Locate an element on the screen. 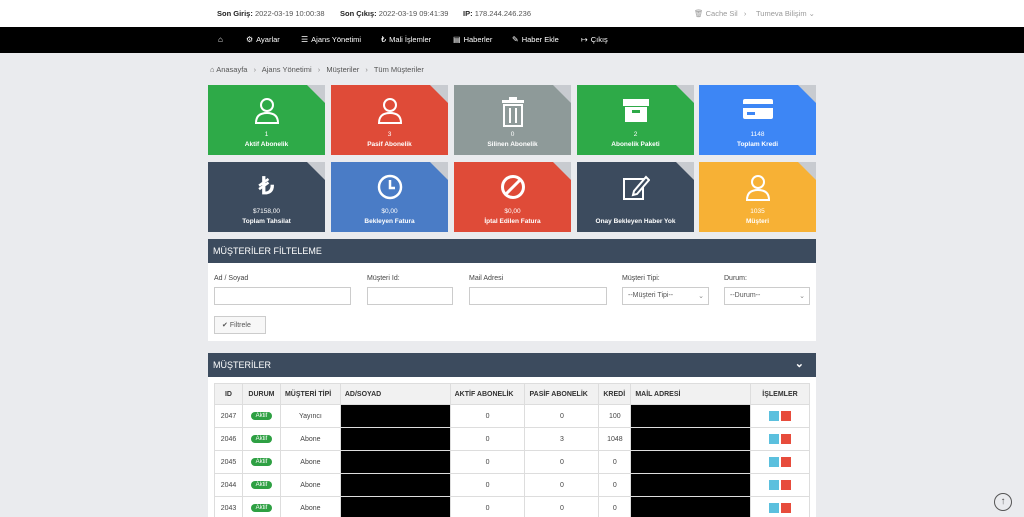 The image size is (1024, 517). column-header-id: ID is located at coordinates (228, 394).